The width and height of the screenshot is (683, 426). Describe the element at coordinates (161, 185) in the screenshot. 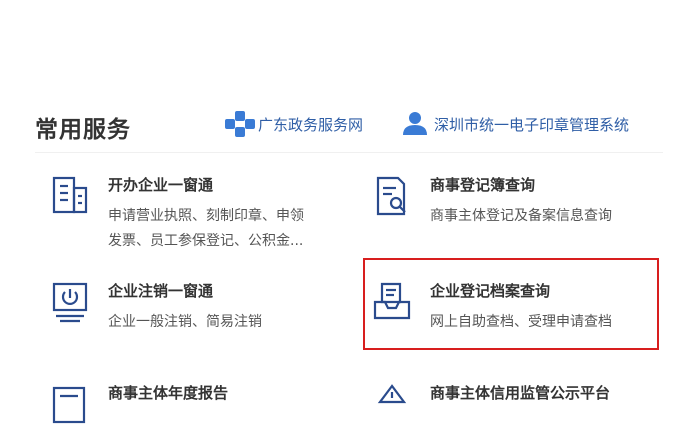

I see `service-title: 开办企业一窗通` at that location.